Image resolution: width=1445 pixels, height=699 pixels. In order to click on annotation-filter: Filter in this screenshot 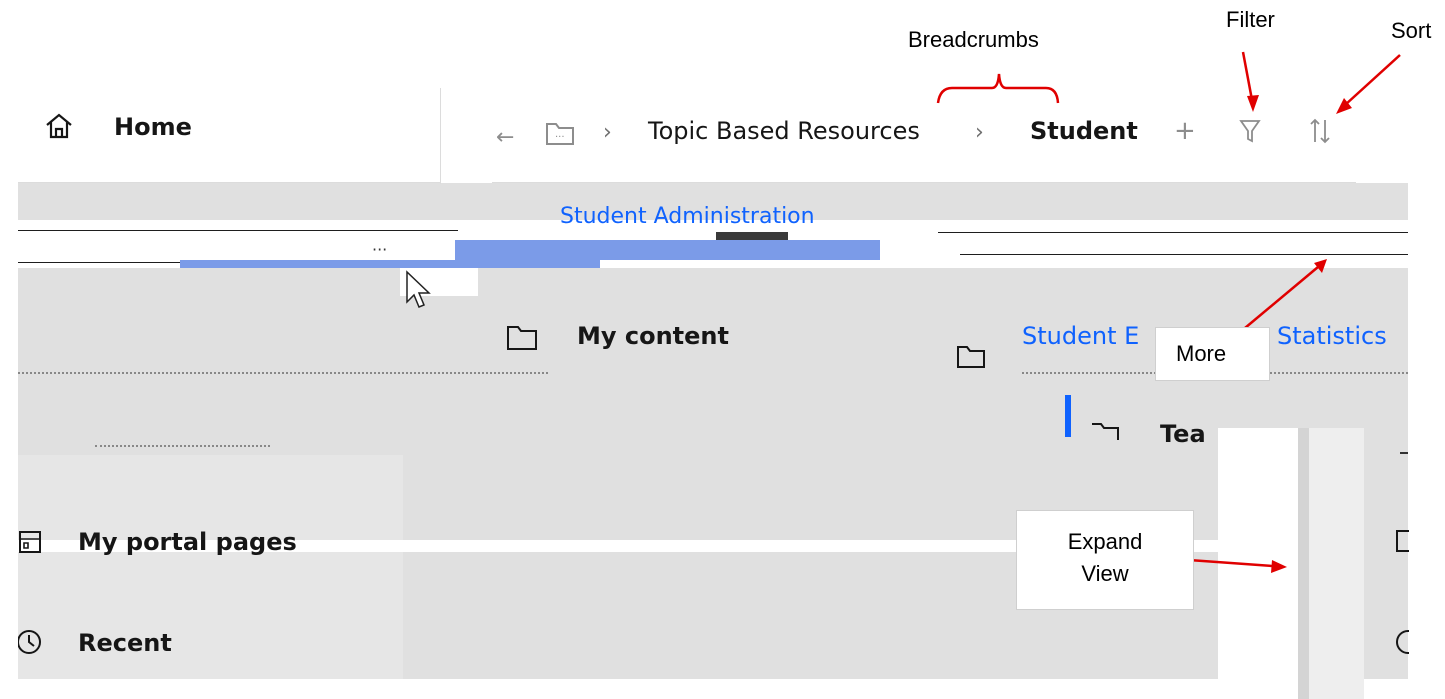, I will do `click(1250, 19)`.